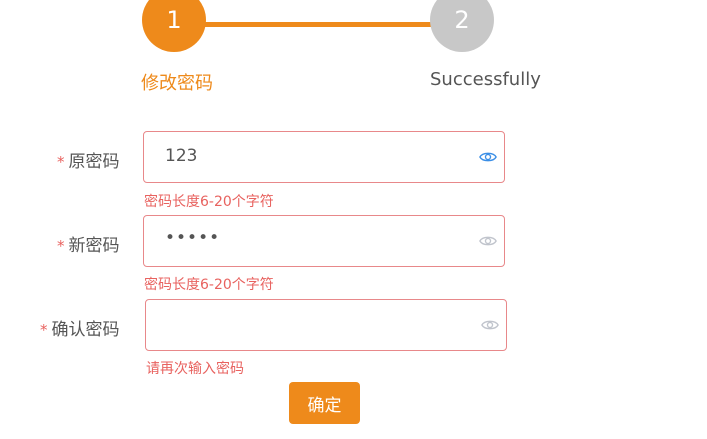 This screenshot has width=707, height=439. Describe the element at coordinates (193, 238) in the screenshot. I see `new-password-value: •••••` at that location.